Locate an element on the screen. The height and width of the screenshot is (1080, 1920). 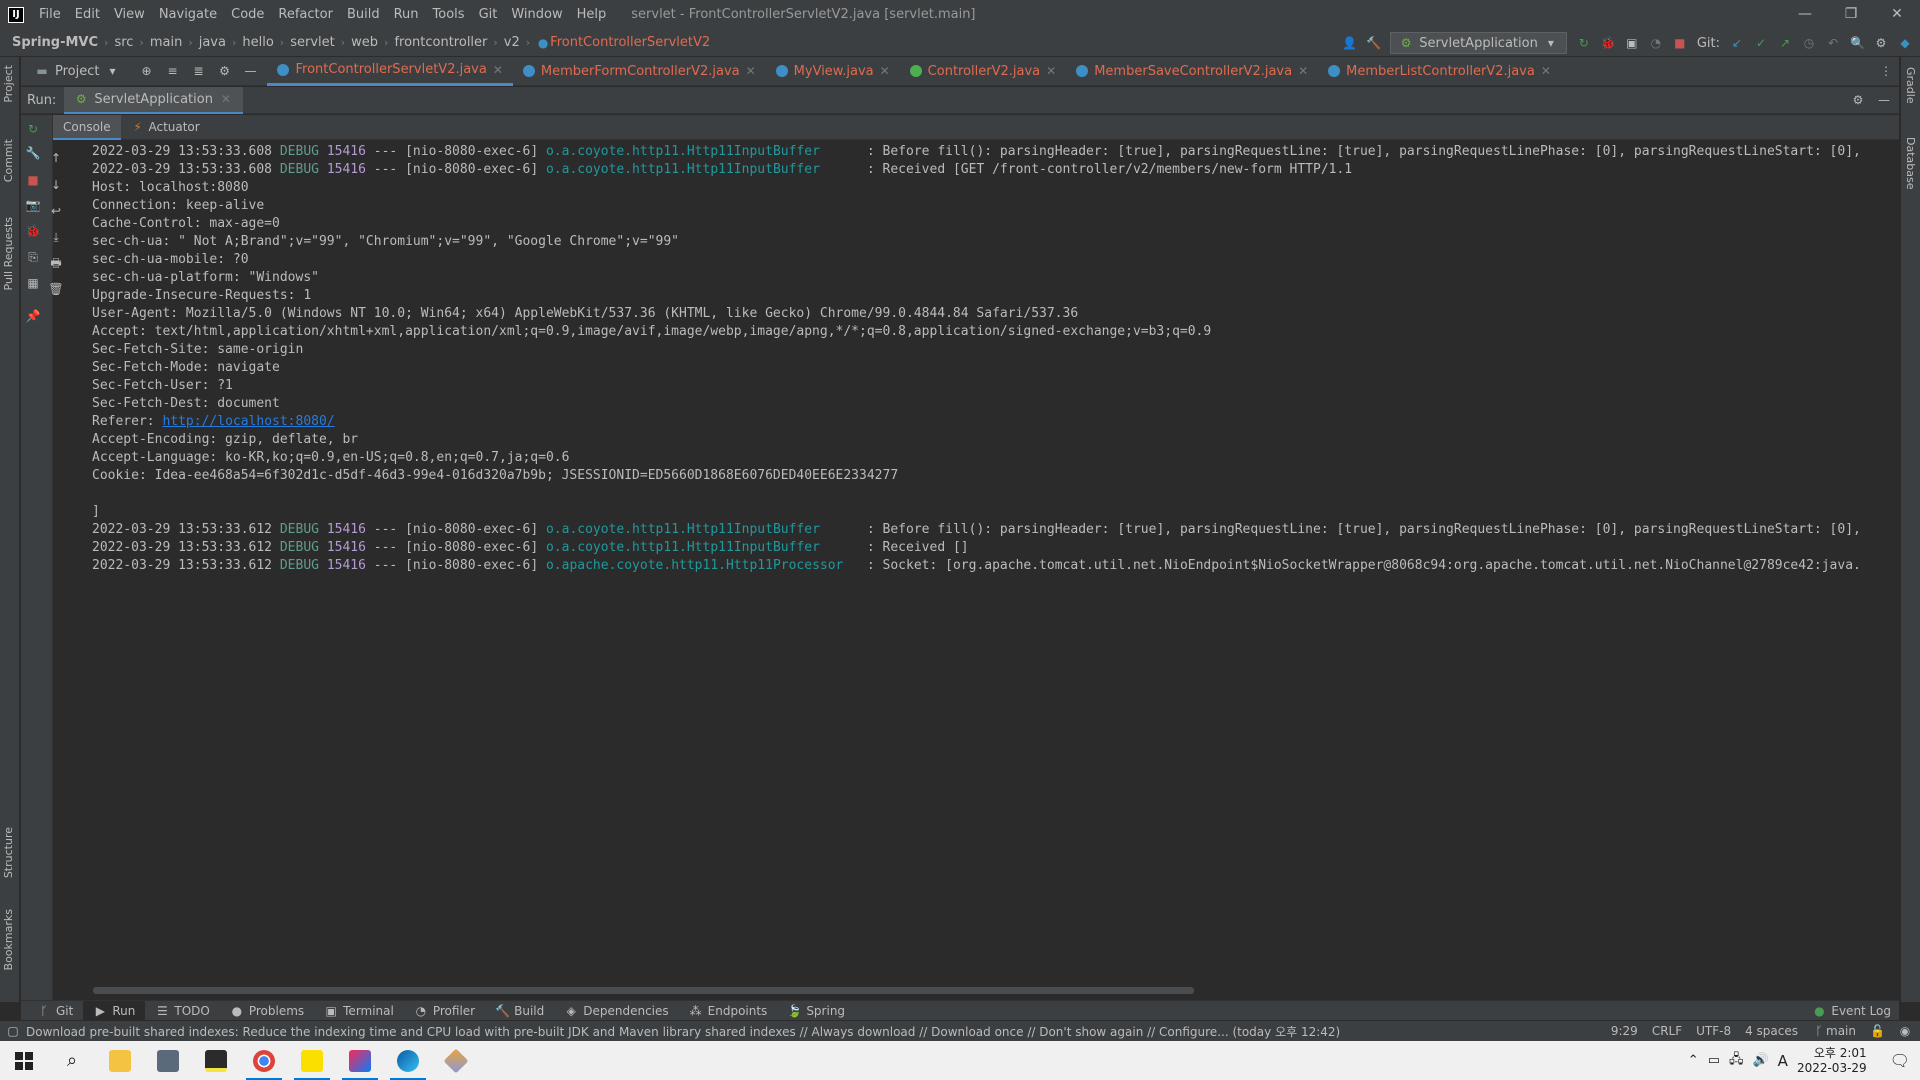
tool-tab-gradle: Gradle is located at coordinates (1910, 85).